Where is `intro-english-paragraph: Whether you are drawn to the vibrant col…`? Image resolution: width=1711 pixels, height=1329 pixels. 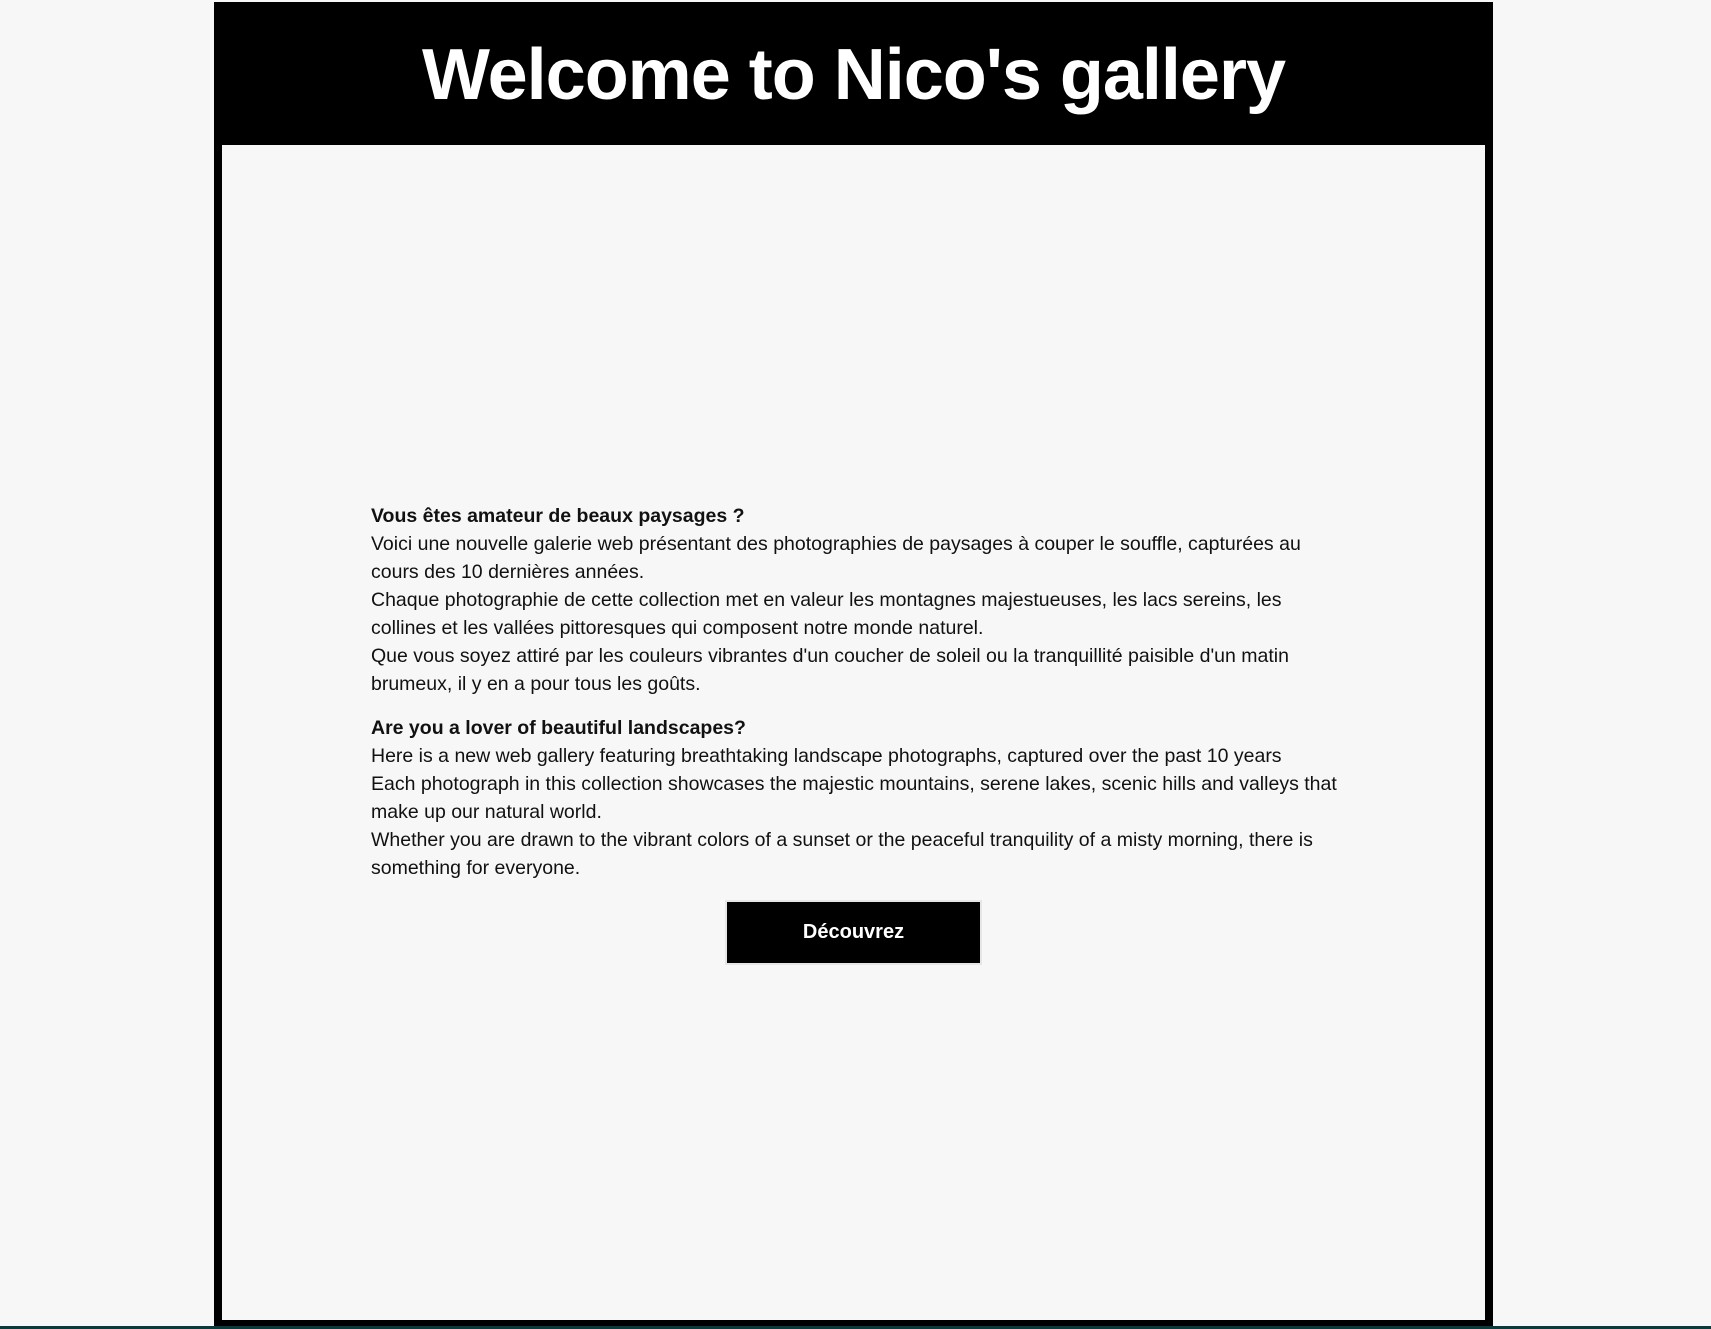
intro-english-paragraph: Whether you are drawn to the vibrant col… is located at coordinates (842, 854).